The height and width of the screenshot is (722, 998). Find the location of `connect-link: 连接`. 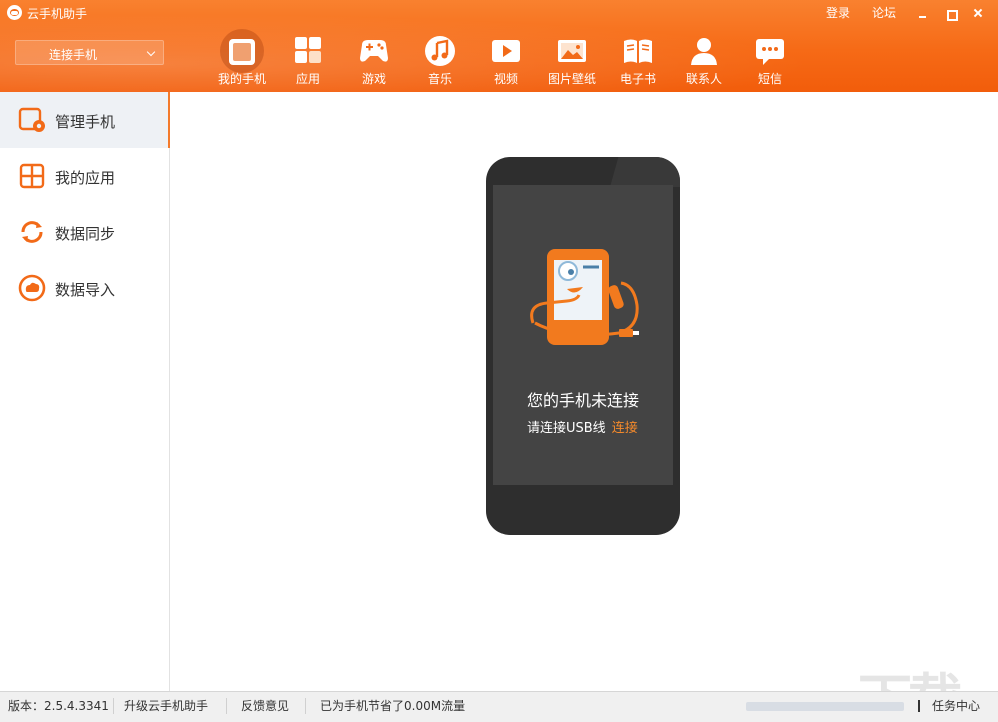

connect-link: 连接 is located at coordinates (625, 428).